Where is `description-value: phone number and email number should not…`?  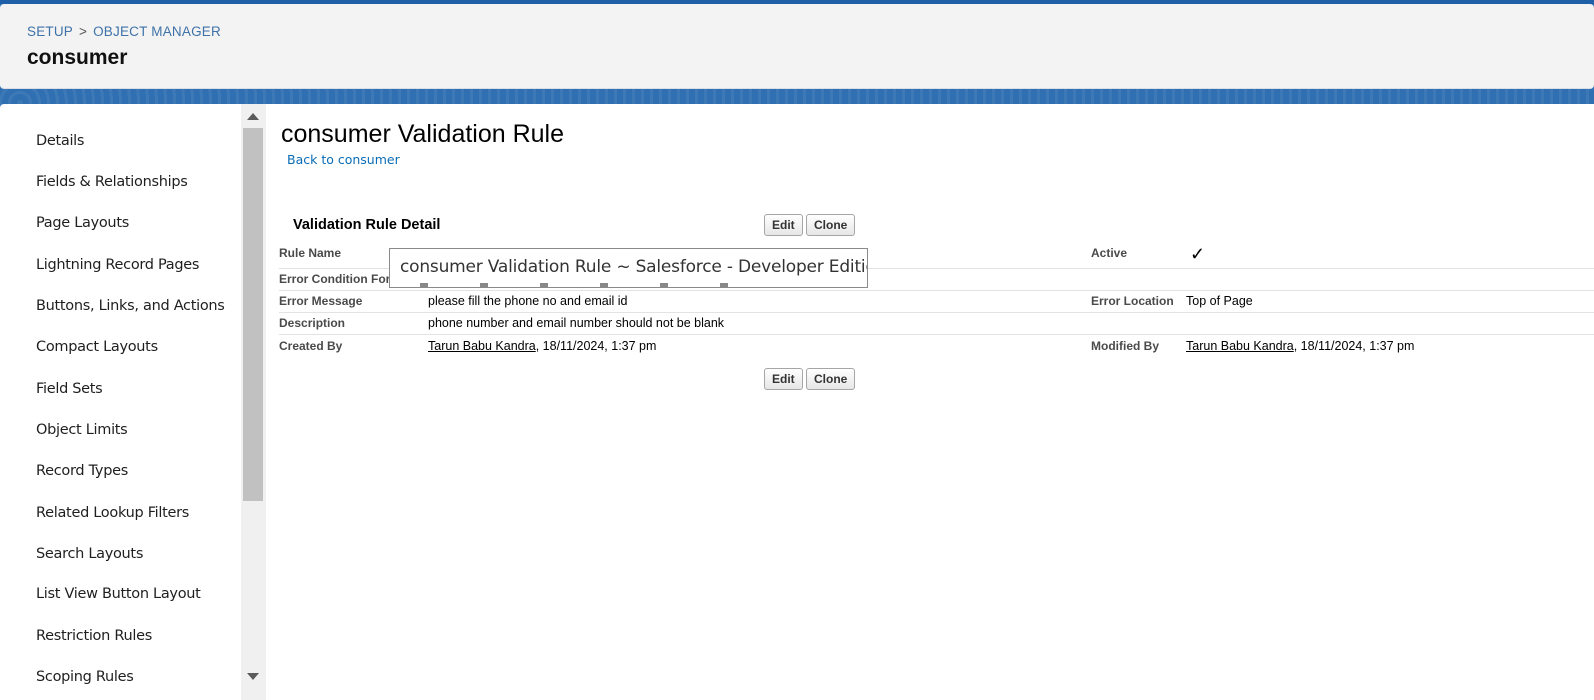 description-value: phone number and email number should not… is located at coordinates (576, 323).